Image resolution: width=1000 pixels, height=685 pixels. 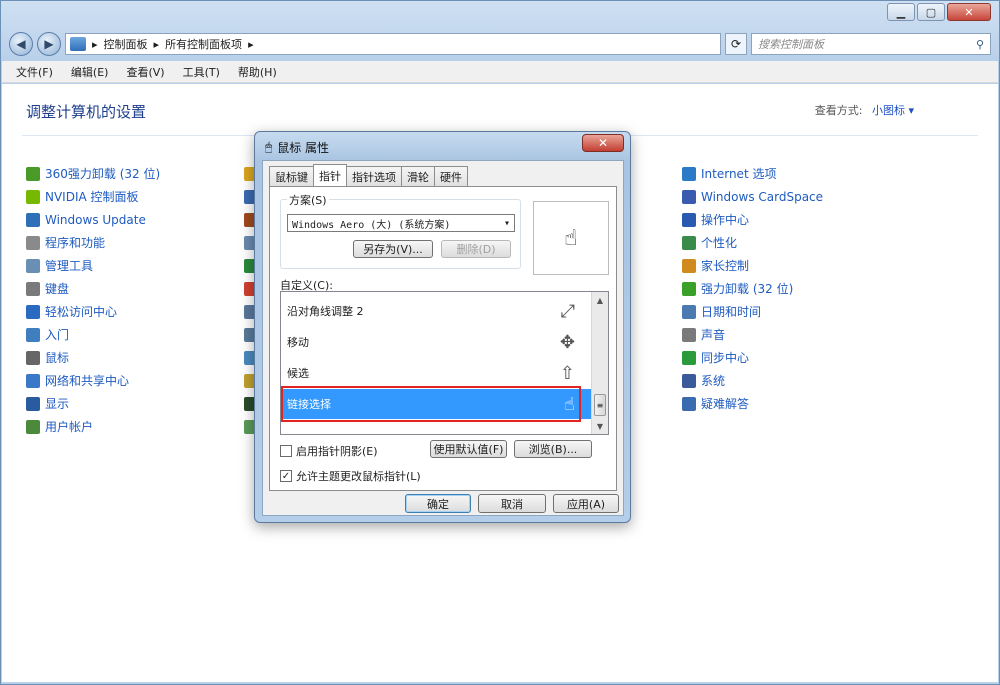 What do you see at coordinates (81, 312) in the screenshot?
I see `left-item-label: 轻松访问中心` at bounding box center [81, 312].